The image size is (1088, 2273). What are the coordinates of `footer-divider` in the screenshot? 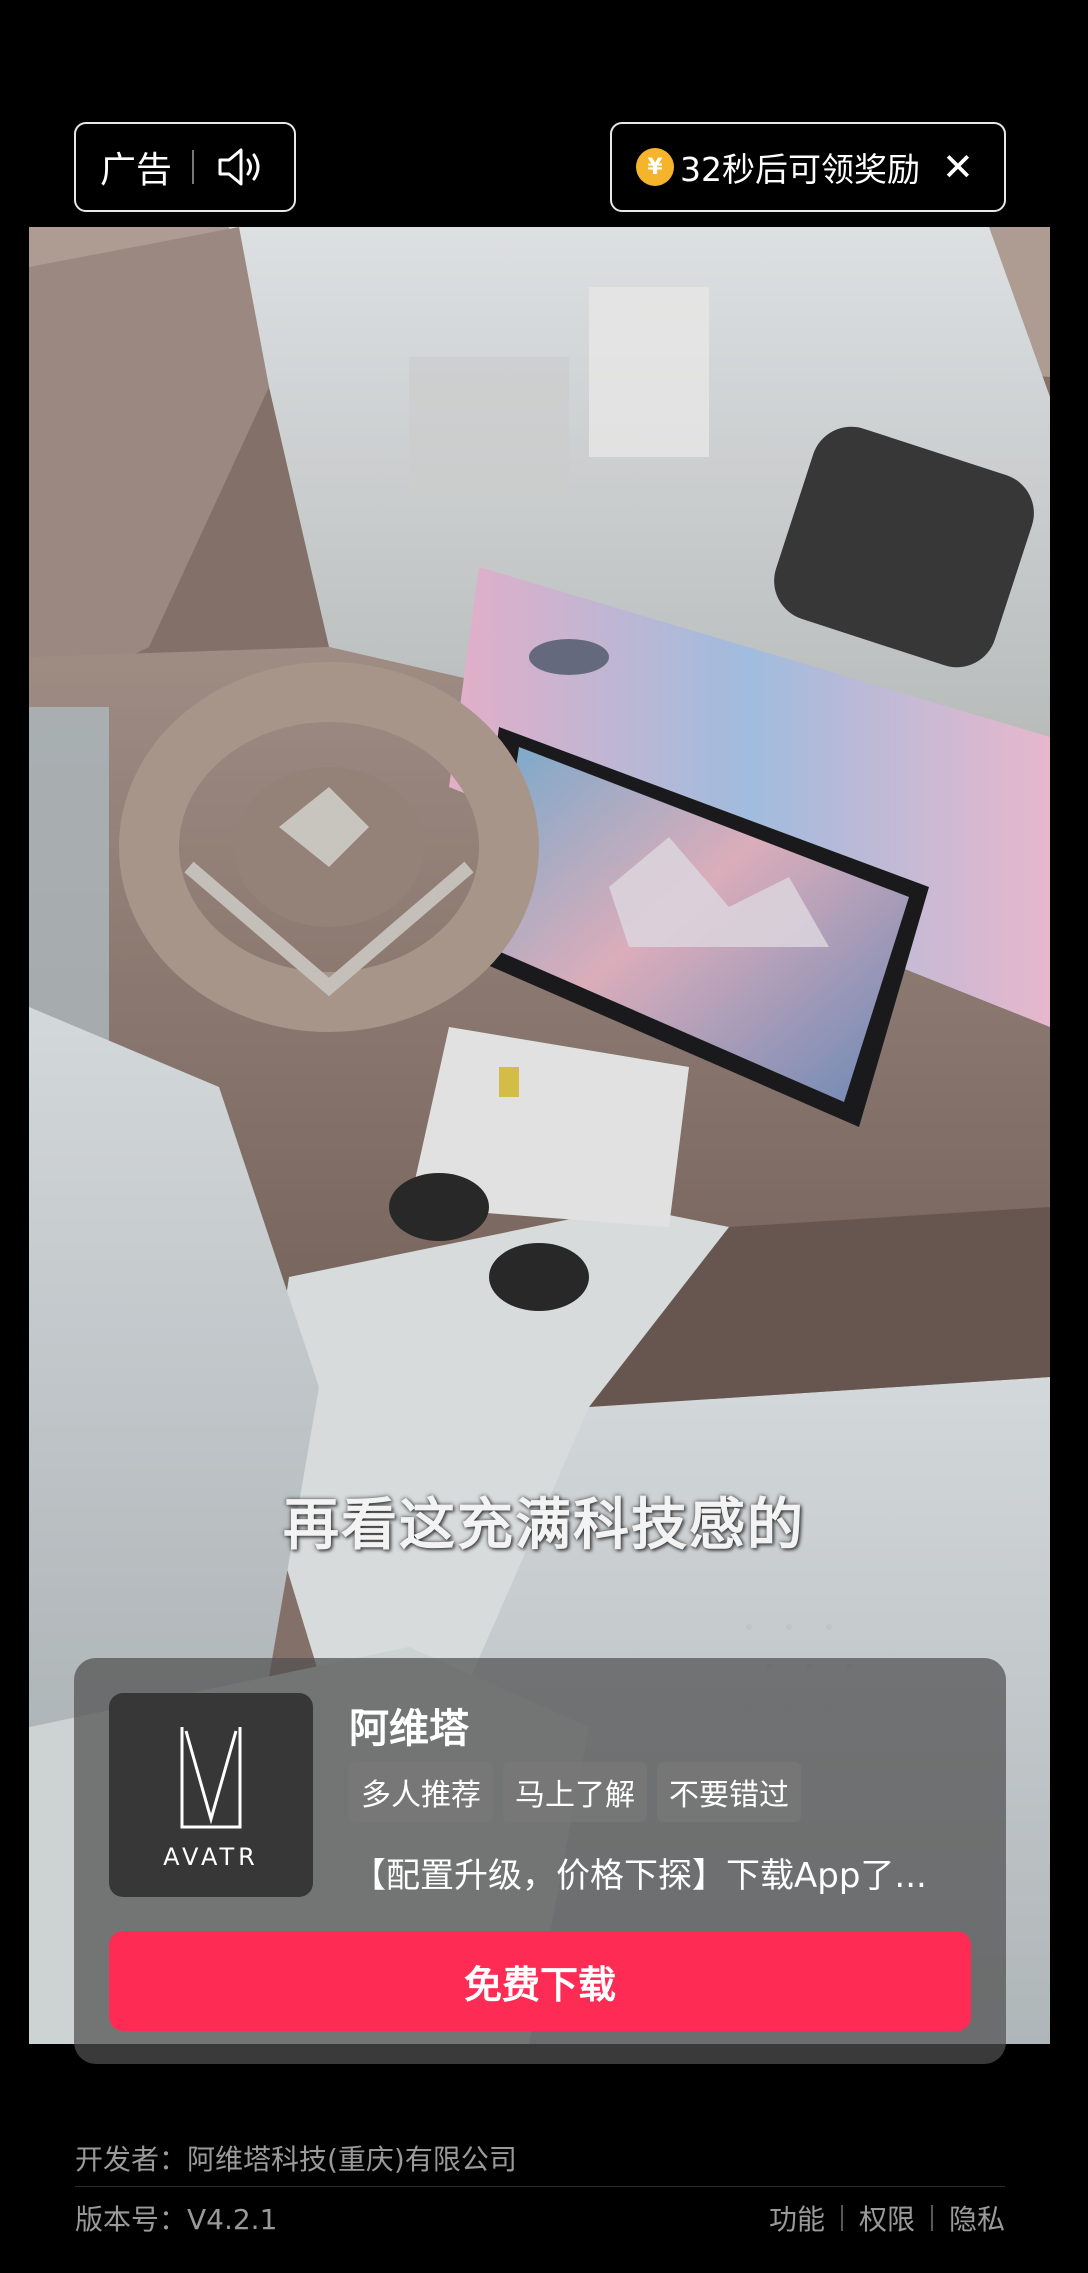 It's located at (540, 2186).